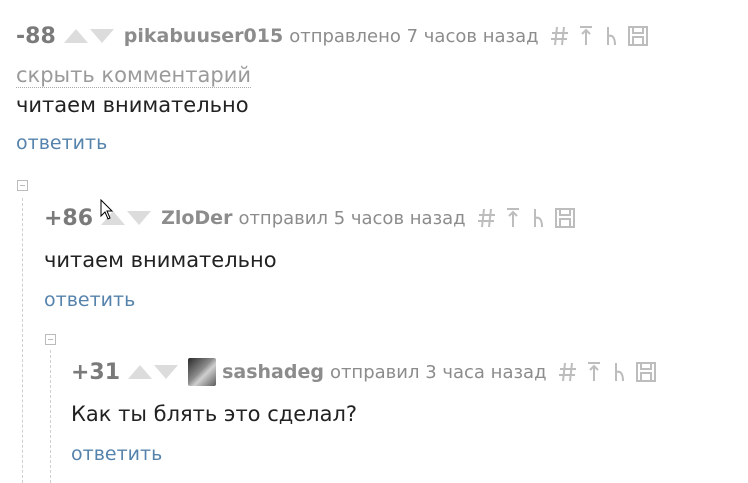 The image size is (748, 483). I want to click on comment-rating: +31, so click(96, 372).